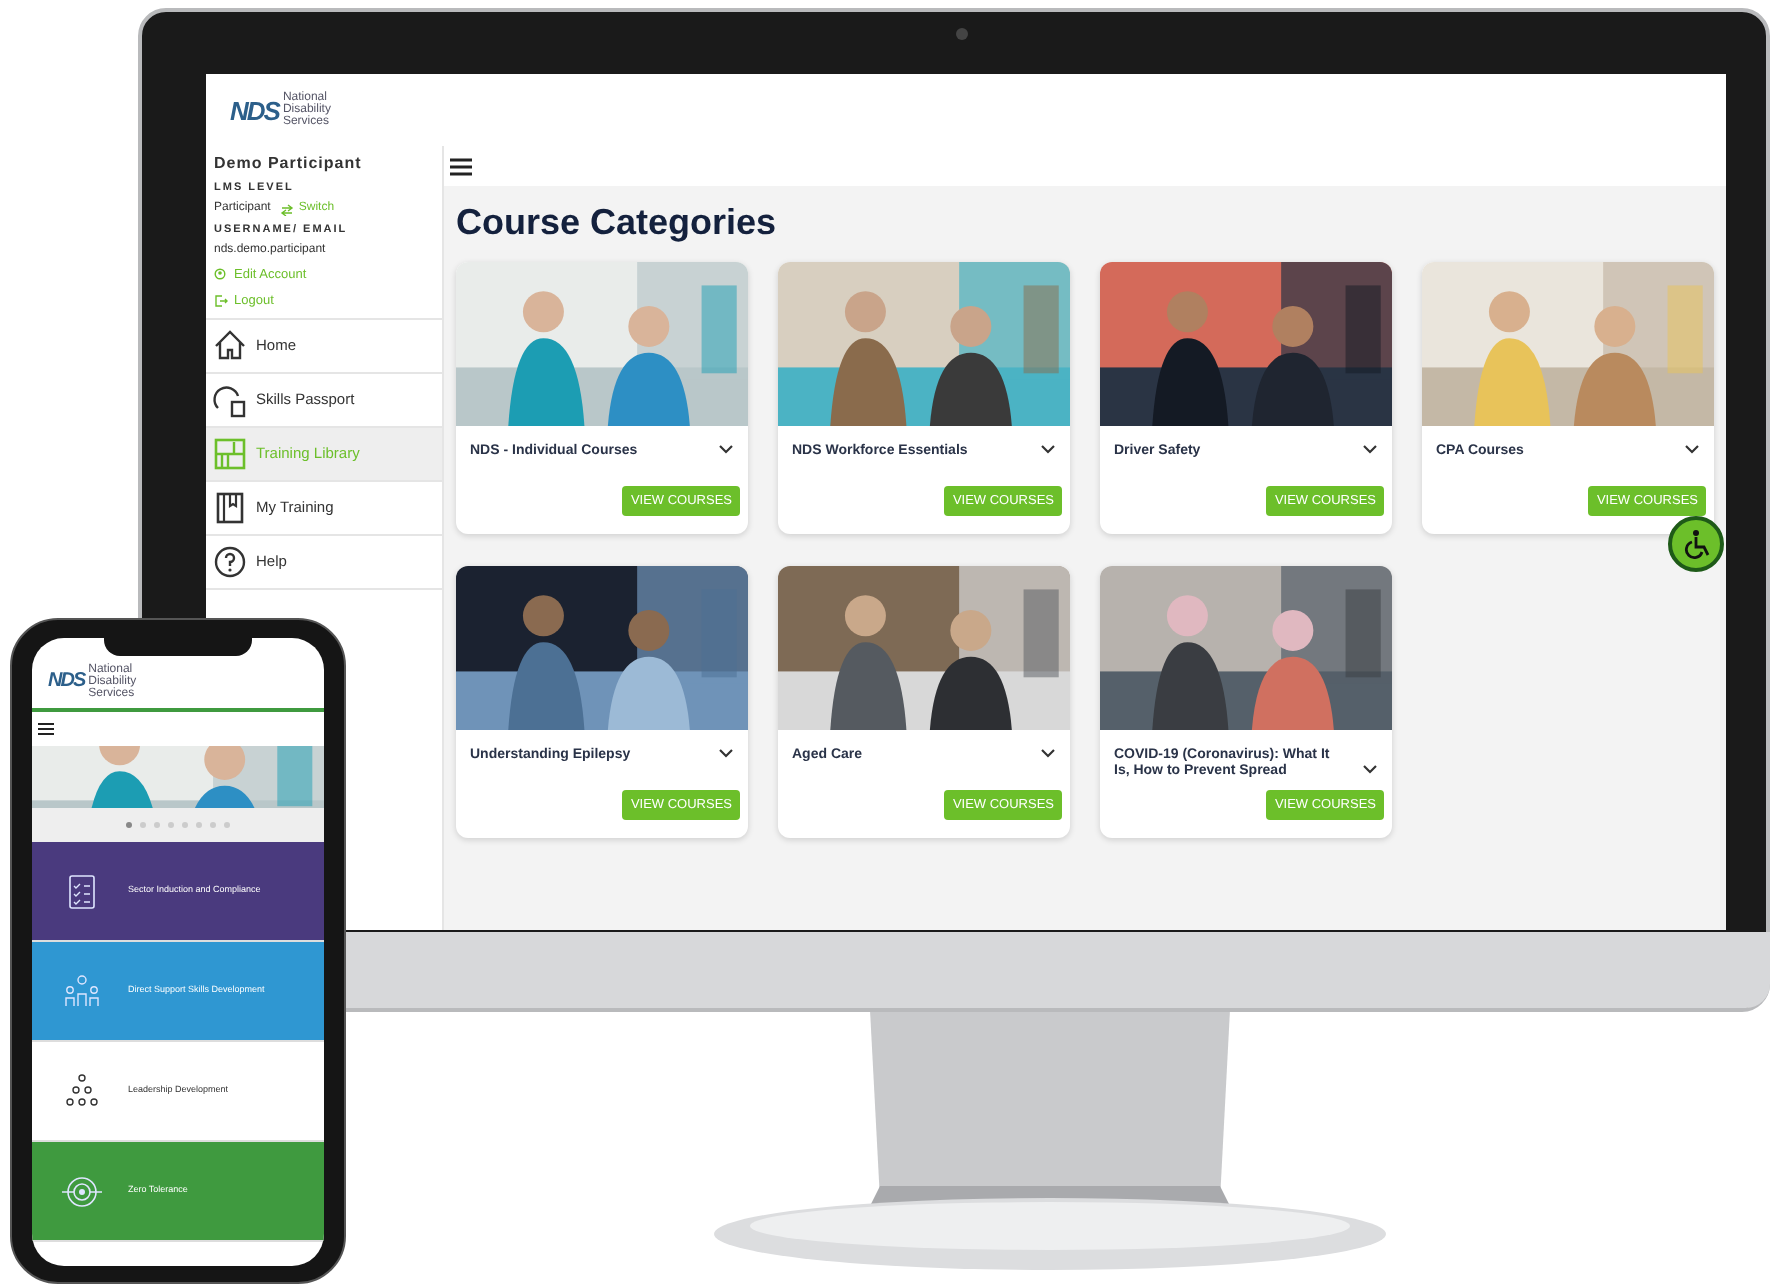  I want to click on pyramid-icon, so click(82, 1091).